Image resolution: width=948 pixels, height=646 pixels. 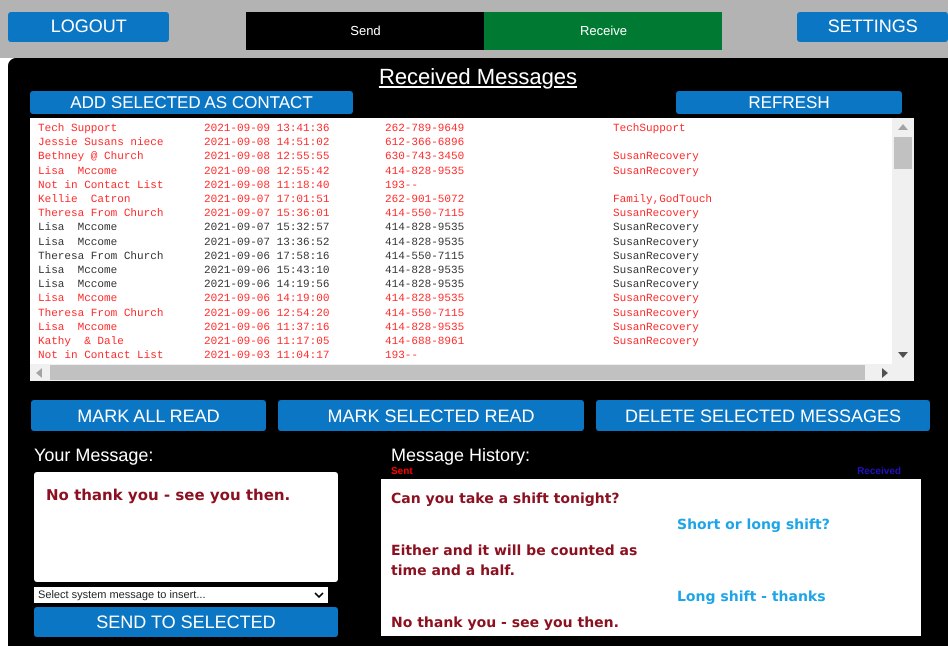 I want to click on horizontal-scrollbar, so click(x=472, y=372).